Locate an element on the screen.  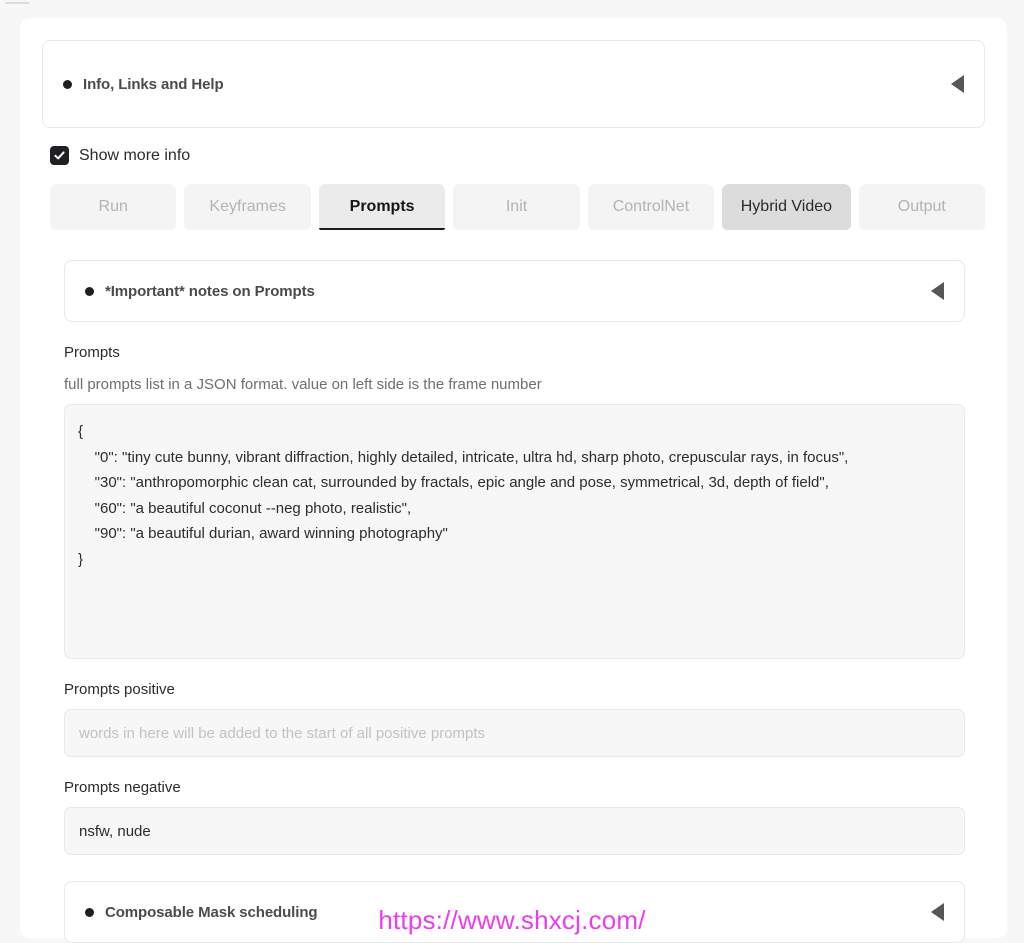
accordion-info-header: Info, Links and Help is located at coordinates (143, 84).